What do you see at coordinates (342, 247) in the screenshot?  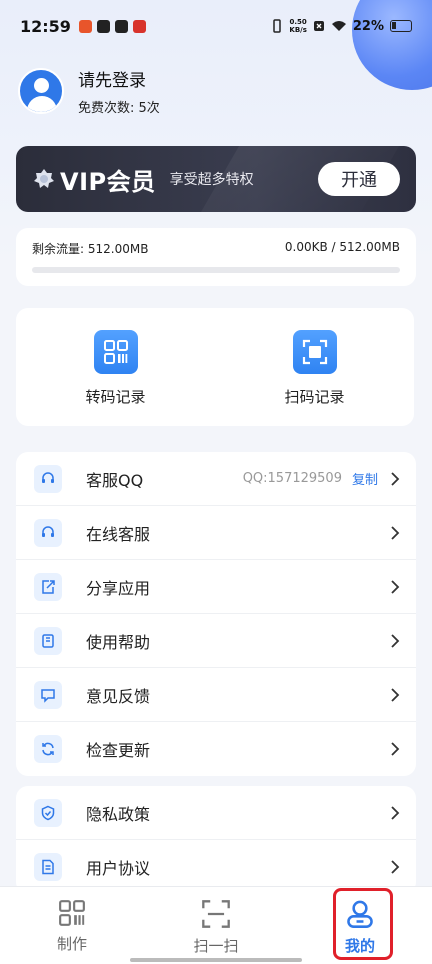 I see `traffic-usage: 0.00KB / 512.00MB` at bounding box center [342, 247].